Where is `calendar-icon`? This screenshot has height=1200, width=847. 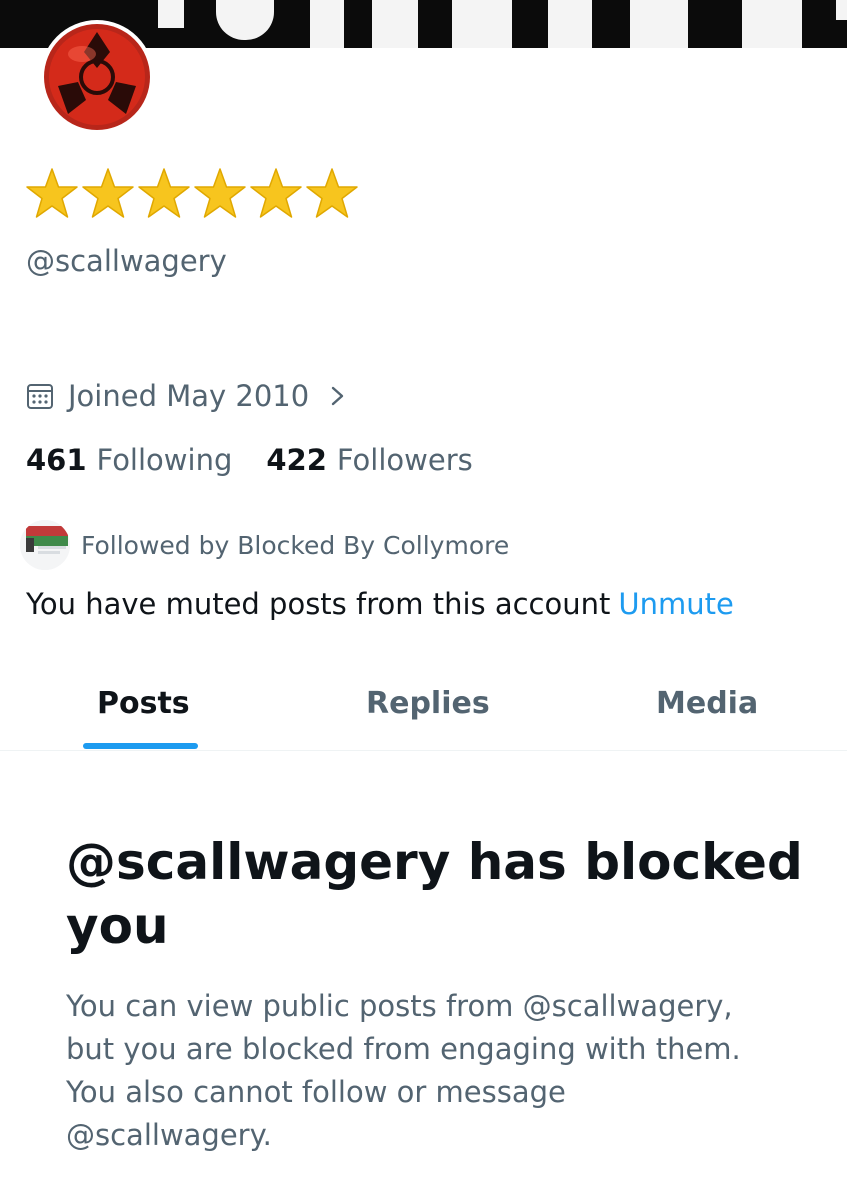
calendar-icon is located at coordinates (40, 396).